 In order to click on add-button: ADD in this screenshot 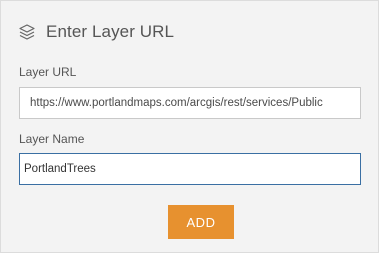, I will do `click(201, 222)`.